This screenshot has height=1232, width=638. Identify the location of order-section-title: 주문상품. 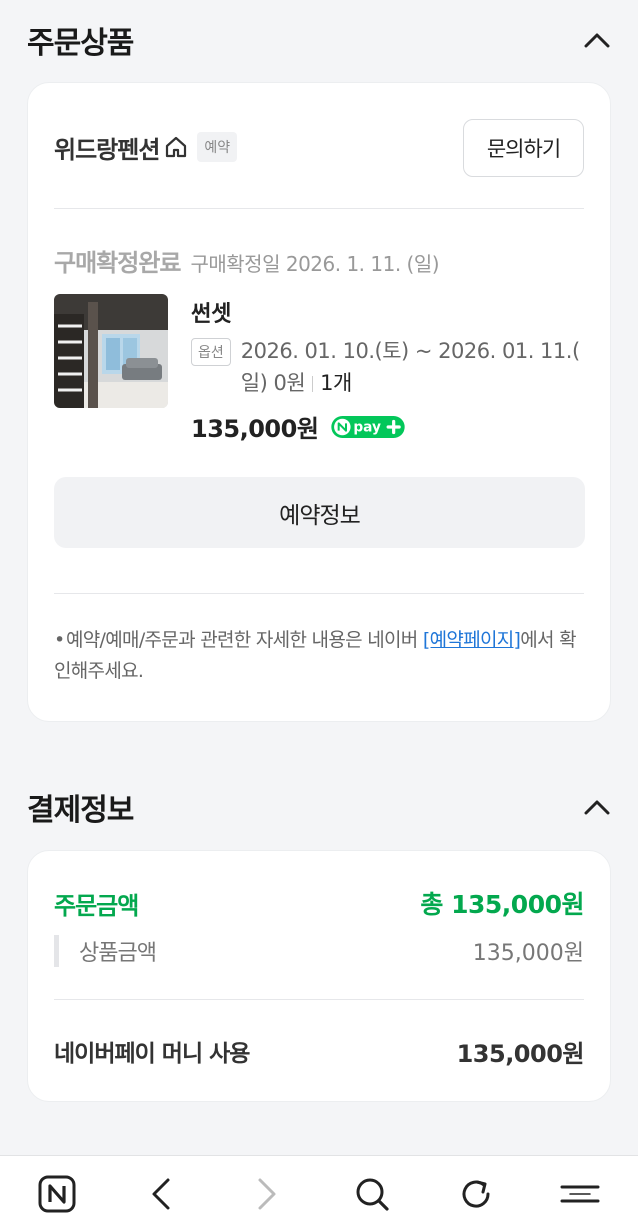
(80, 43).